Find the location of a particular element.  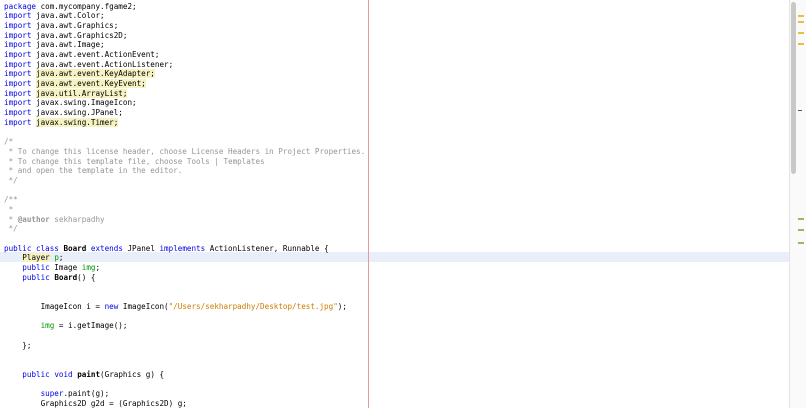

code-token: Graphics2D g2d = (Graphics2D) g; is located at coordinates (95, 403).